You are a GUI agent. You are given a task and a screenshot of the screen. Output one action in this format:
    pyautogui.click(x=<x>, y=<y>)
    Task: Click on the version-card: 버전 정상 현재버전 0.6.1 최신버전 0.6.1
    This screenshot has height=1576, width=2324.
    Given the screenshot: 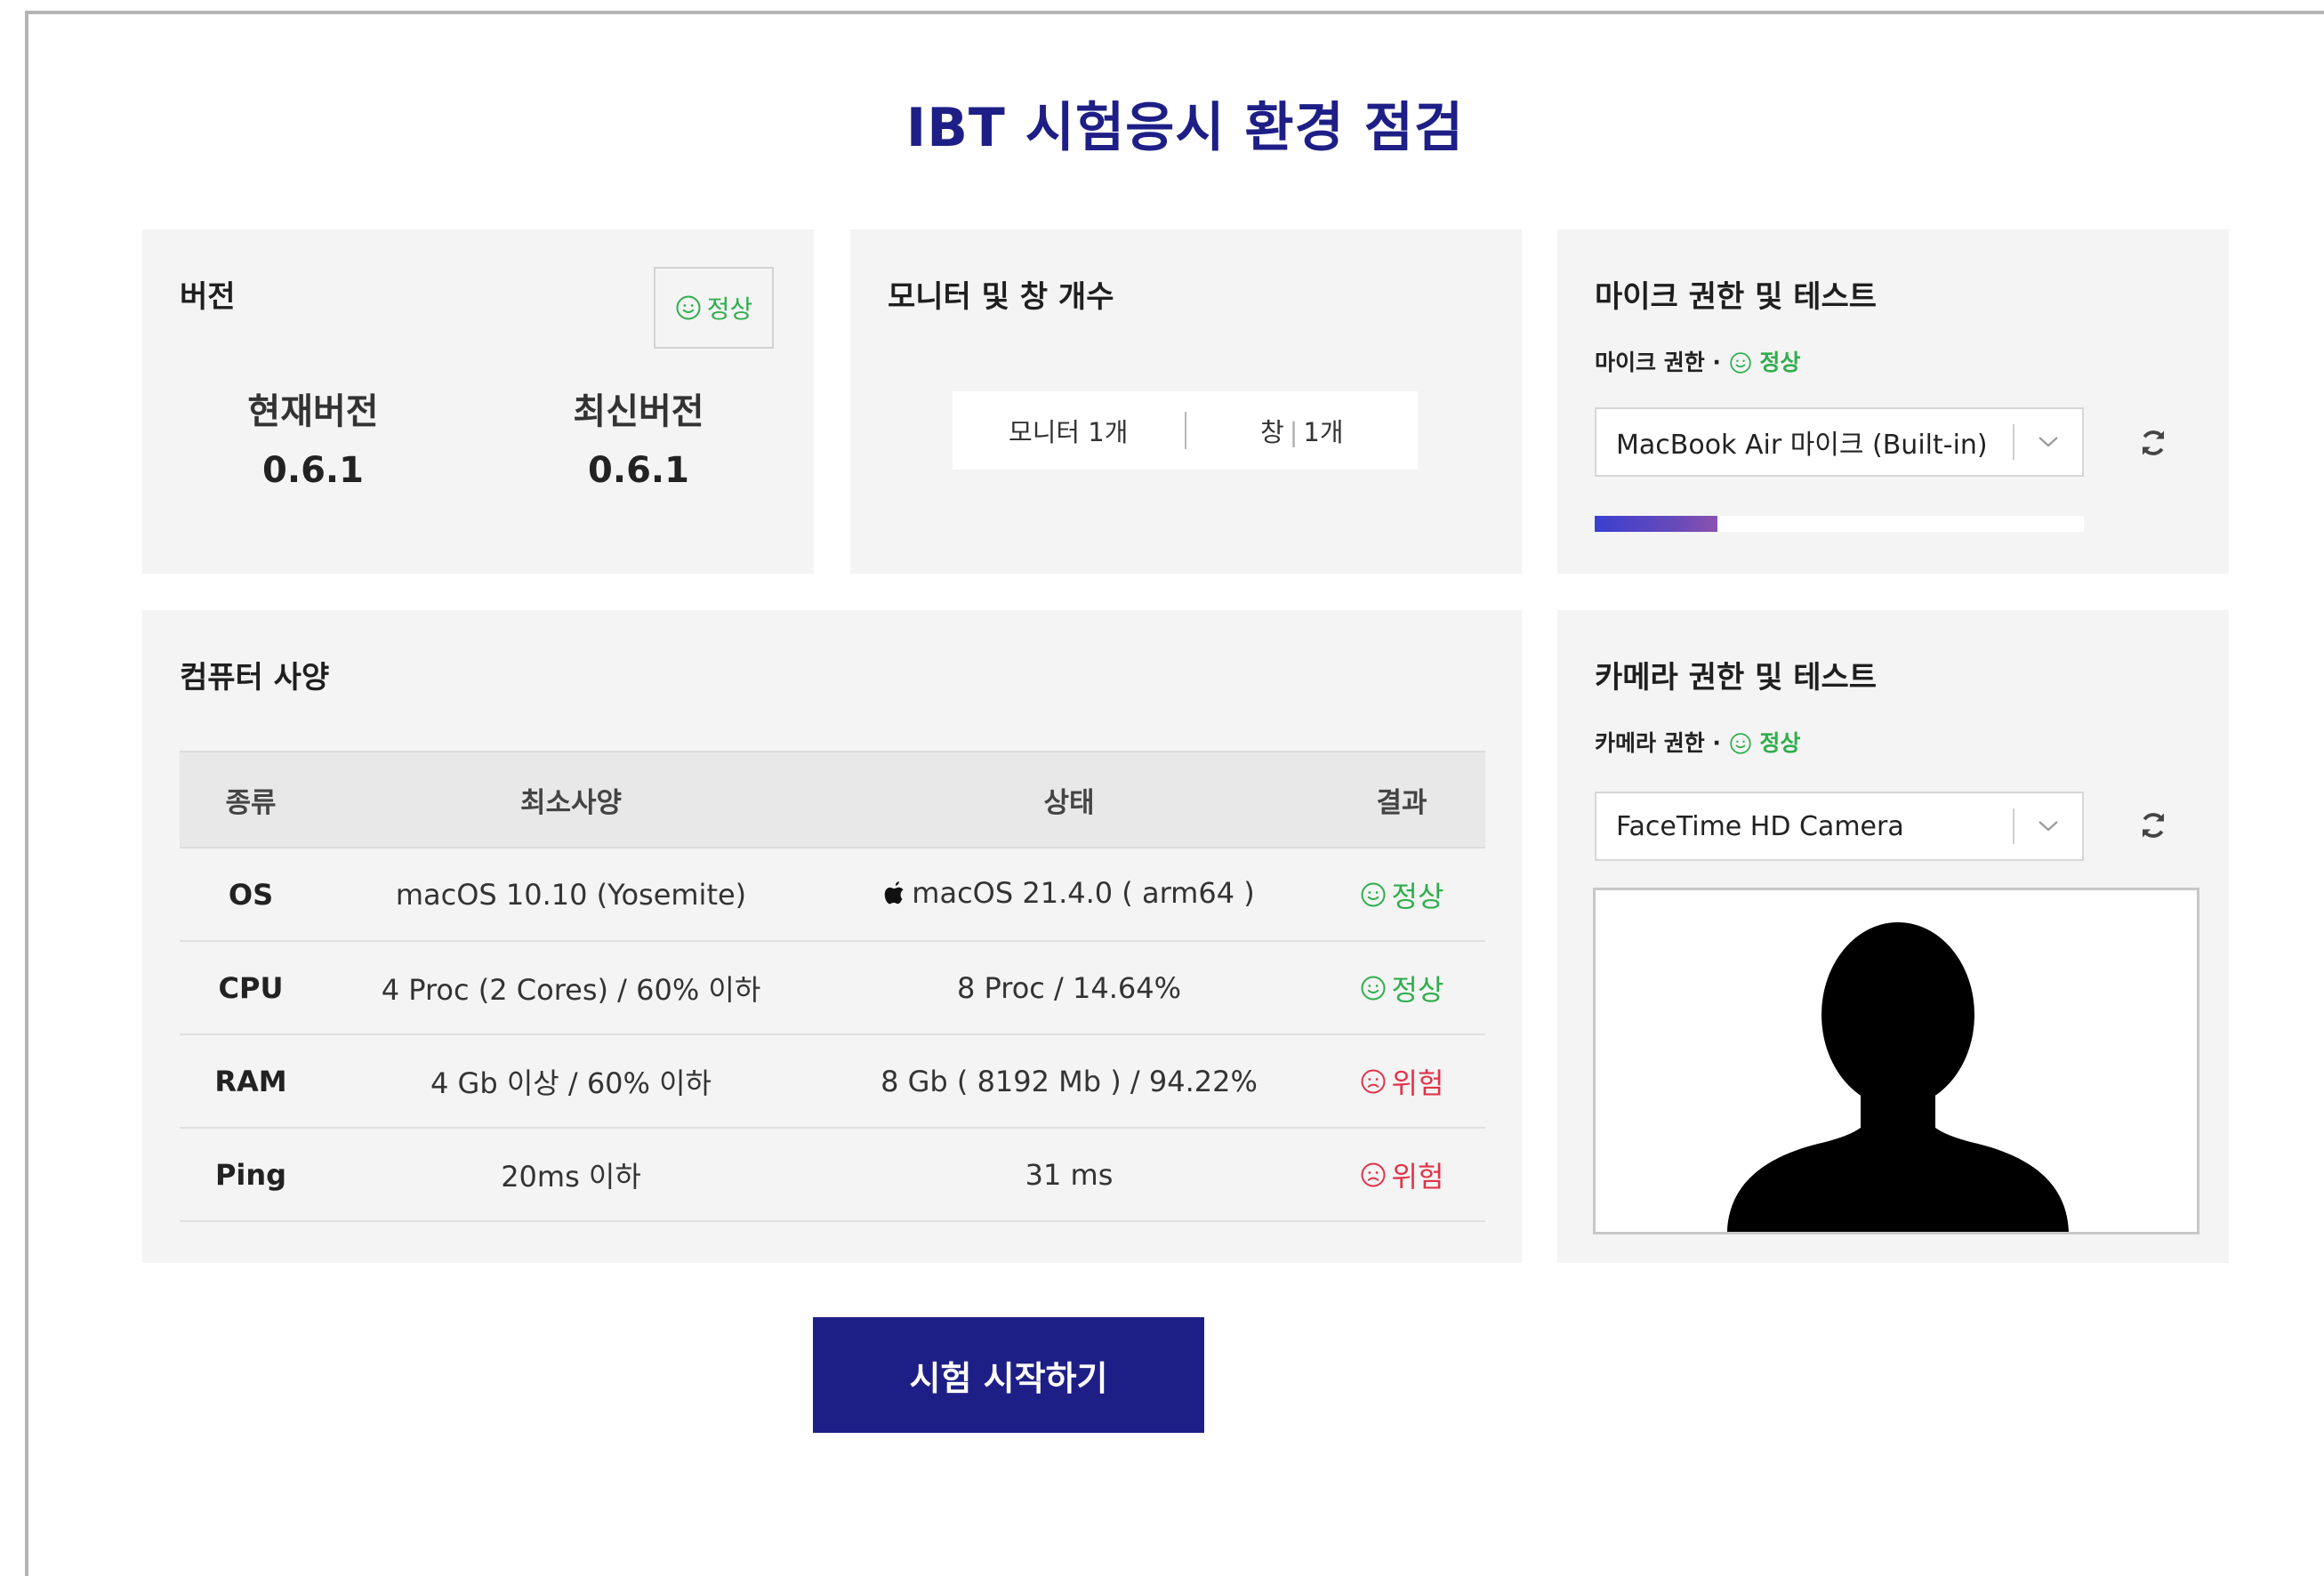 What is the action you would take?
    pyautogui.click(x=478, y=401)
    